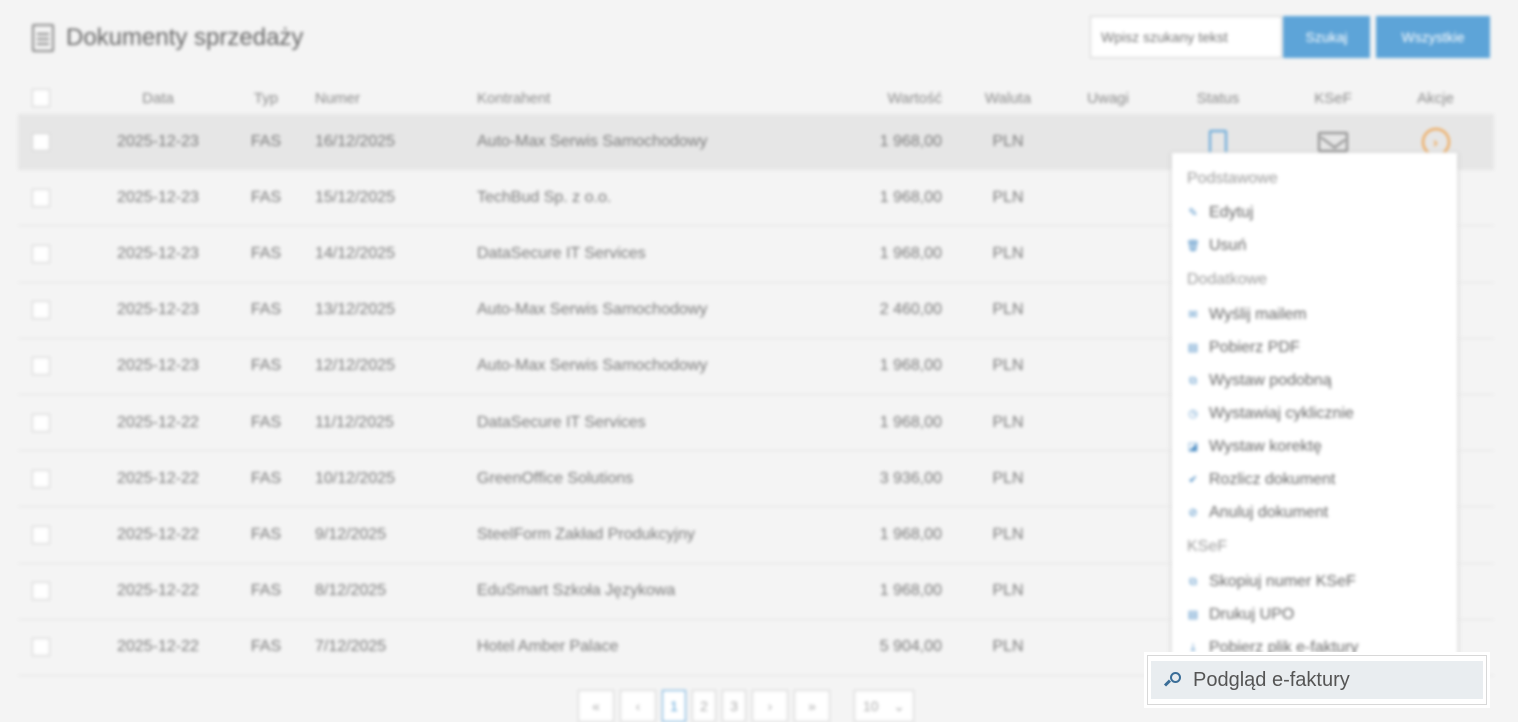  What do you see at coordinates (355, 141) in the screenshot?
I see `cell-numer: 16/12/2025` at bounding box center [355, 141].